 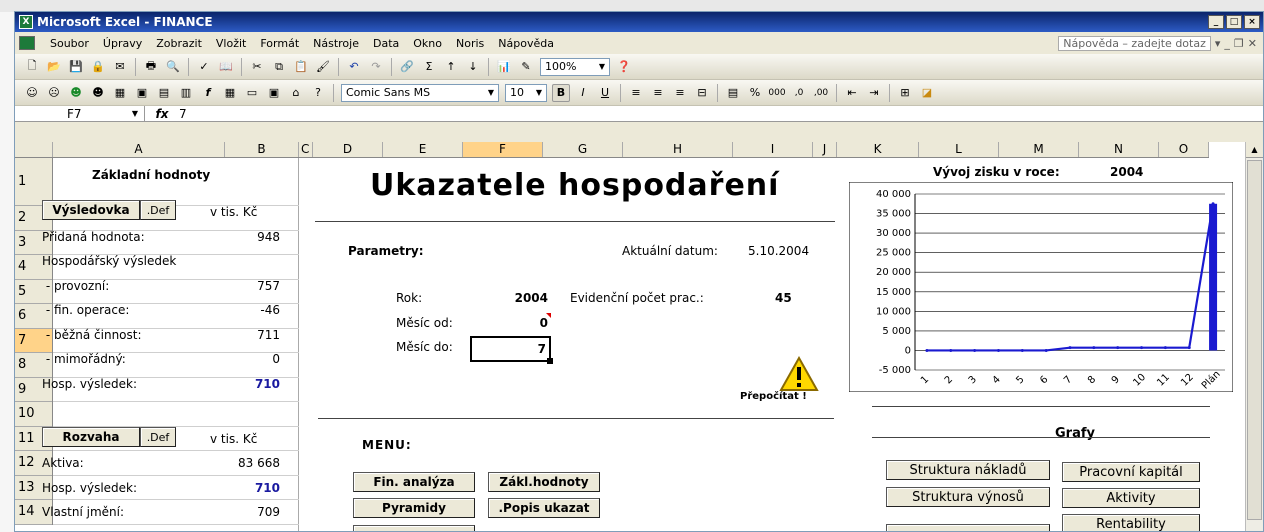 I want to click on menu-noris: Noris, so click(x=470, y=43).